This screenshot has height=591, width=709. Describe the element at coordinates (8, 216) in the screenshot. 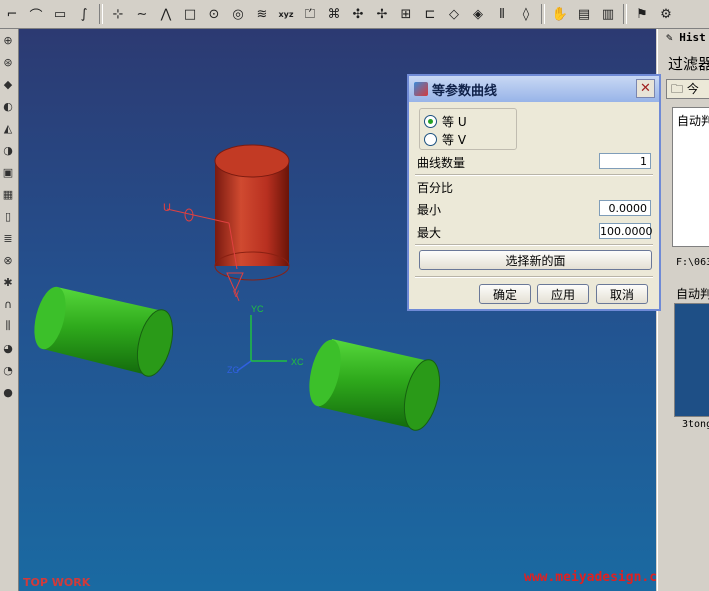

I see `book-icon: ▯` at that location.